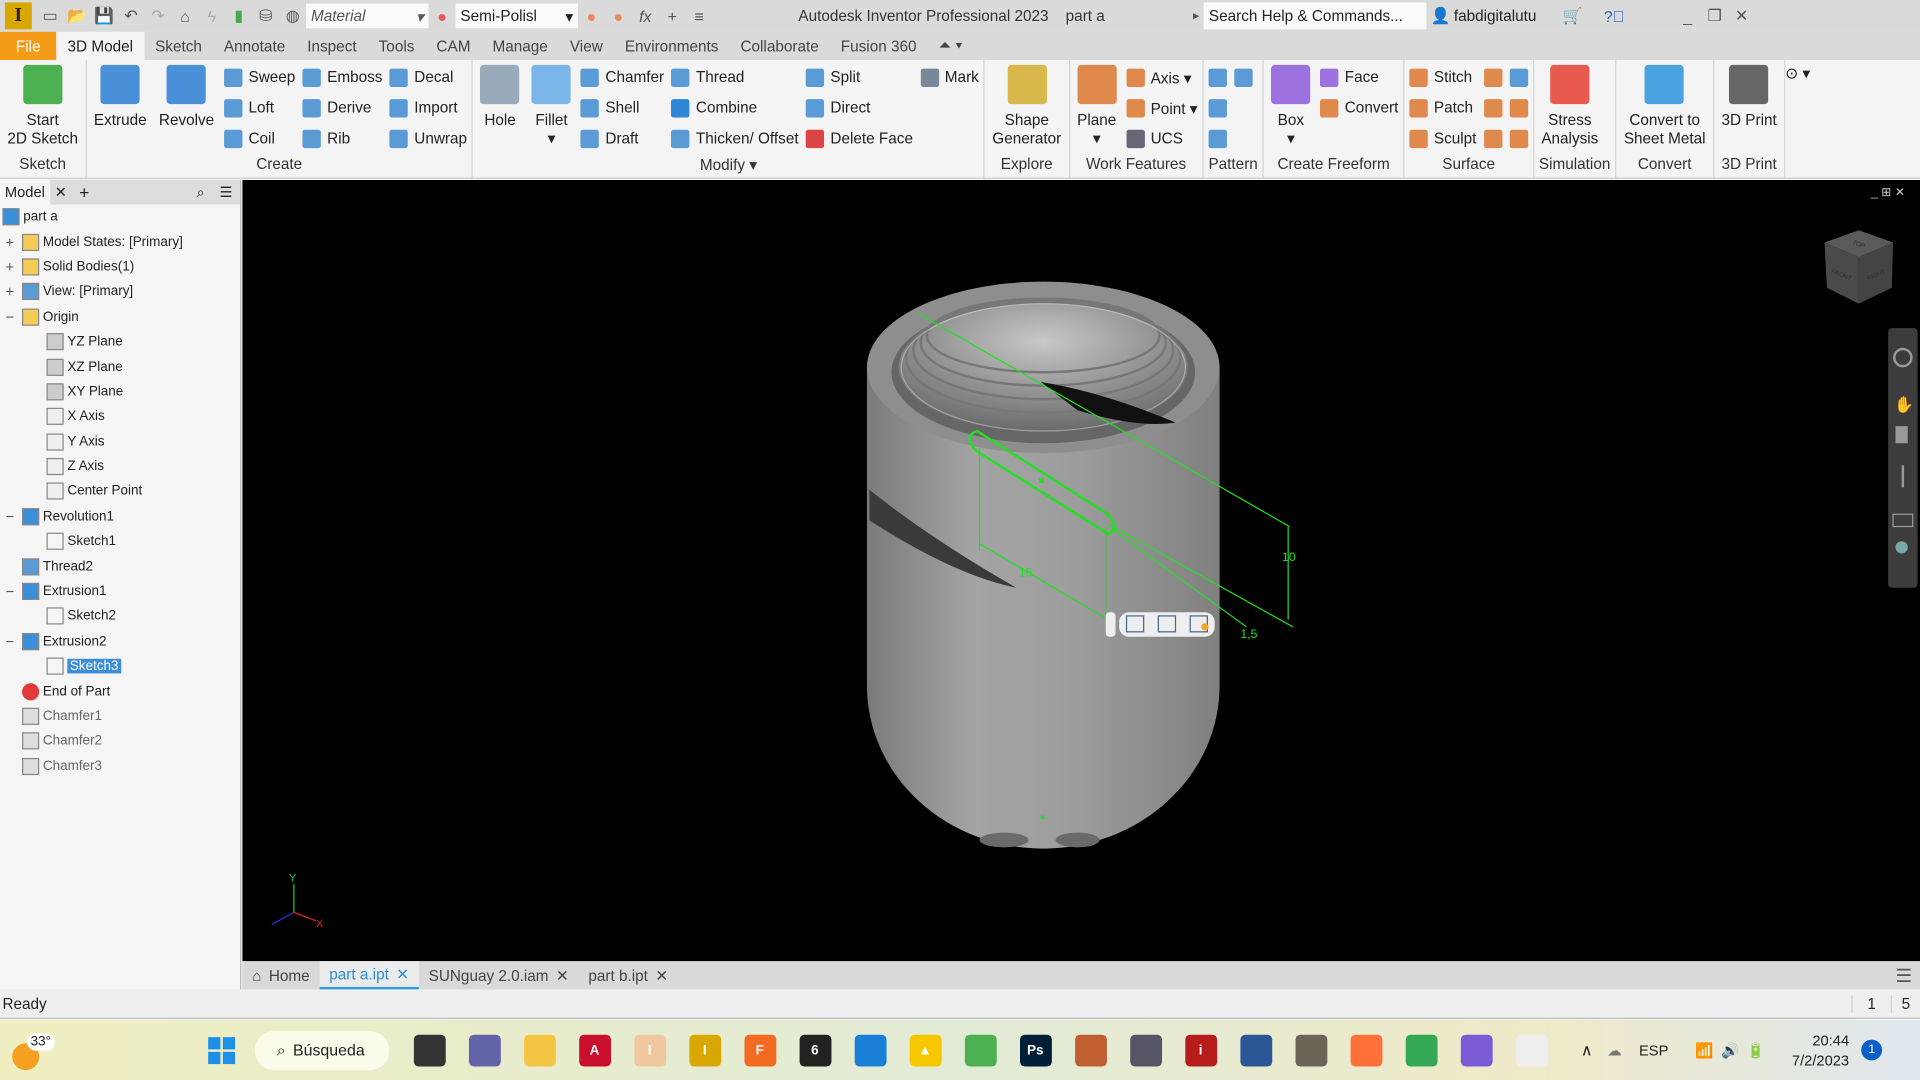 The height and width of the screenshot is (1080, 1920). I want to click on taskbar-app-acrobat-like: i, so click(1200, 1050).